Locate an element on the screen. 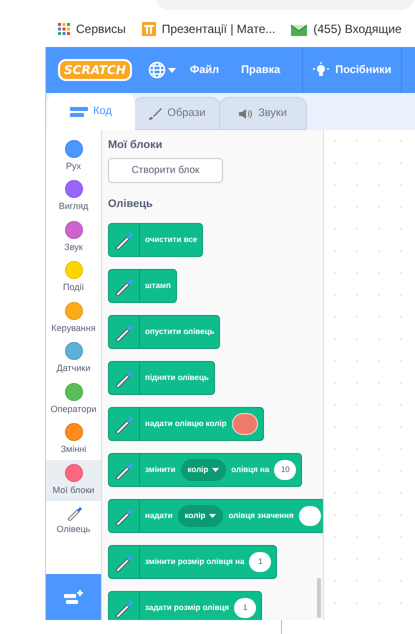  block-text: штамп is located at coordinates (158, 286).